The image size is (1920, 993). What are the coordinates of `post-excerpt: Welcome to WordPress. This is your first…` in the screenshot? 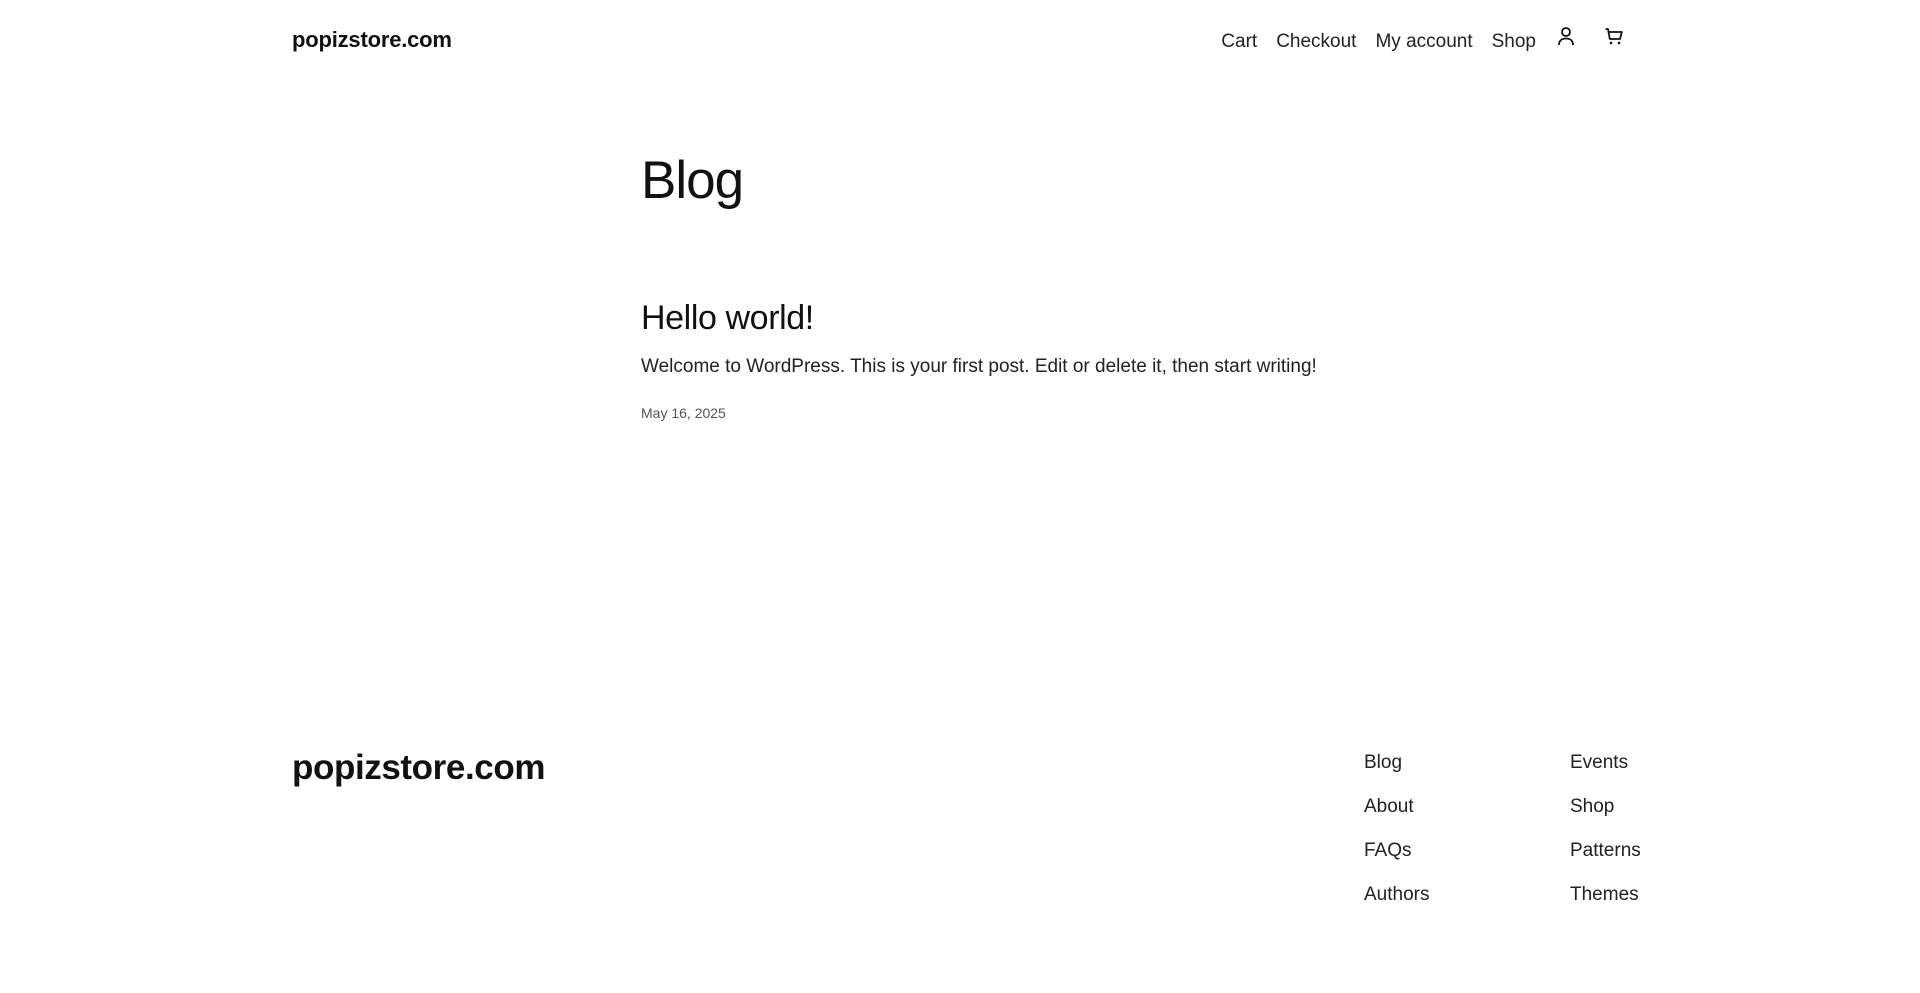 It's located at (979, 366).